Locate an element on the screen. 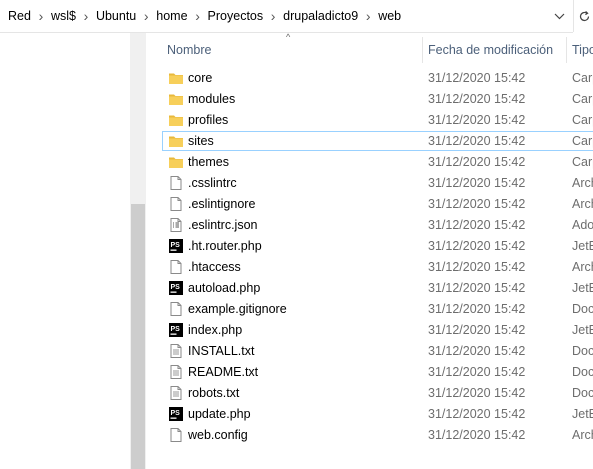 This screenshot has width=593, height=469. file-row: INSTALL.txt 31/12/2020 15:42 Doc is located at coordinates (369, 351).